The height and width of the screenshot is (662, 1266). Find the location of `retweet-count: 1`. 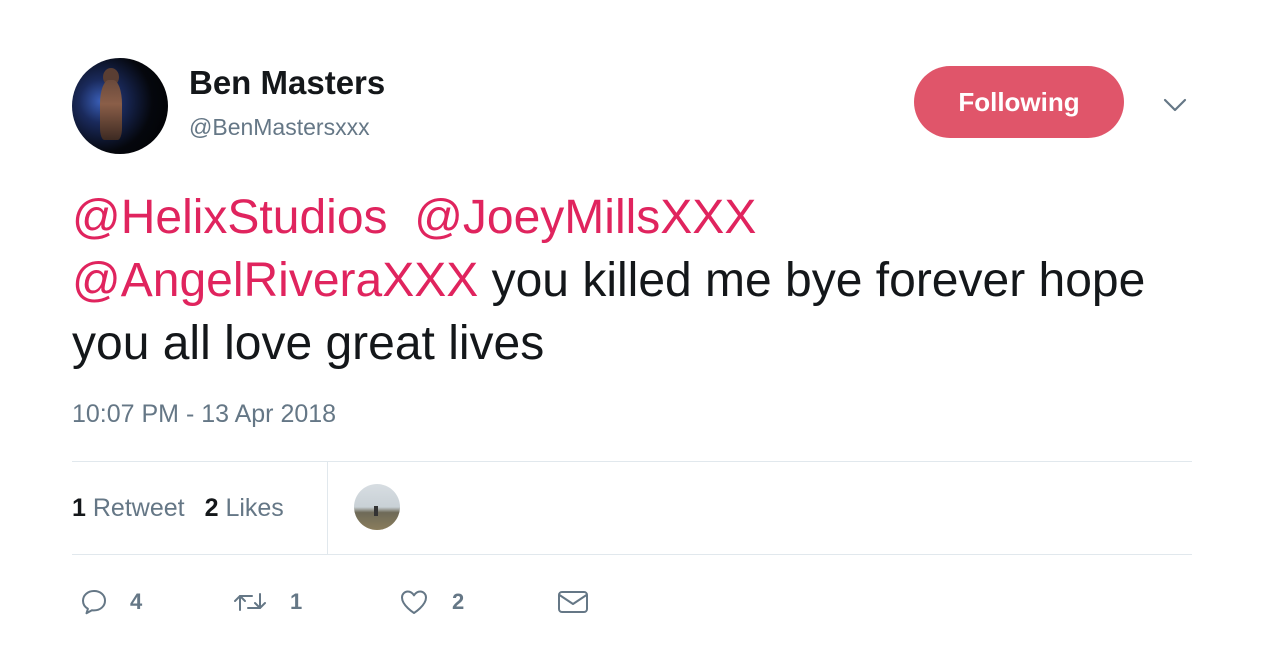

retweet-count: 1 is located at coordinates (296, 601).